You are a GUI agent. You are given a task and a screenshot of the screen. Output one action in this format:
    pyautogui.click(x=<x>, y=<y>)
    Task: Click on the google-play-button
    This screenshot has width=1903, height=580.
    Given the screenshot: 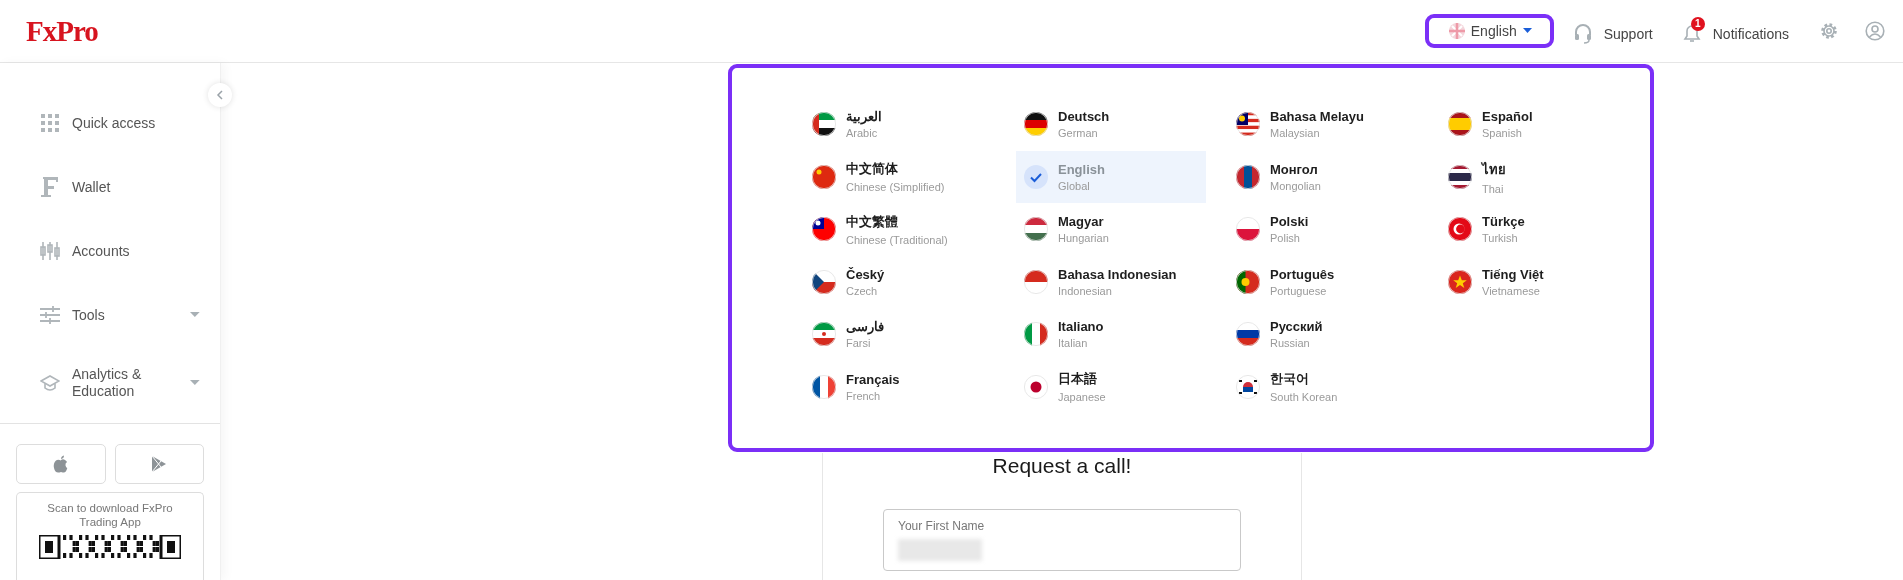 What is the action you would take?
    pyautogui.click(x=159, y=464)
    